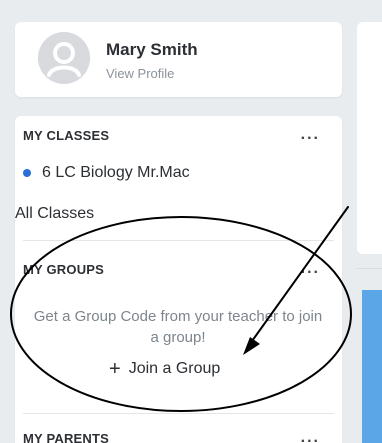 This screenshot has width=382, height=443. I want to click on all-classes-link: All Classes, so click(54, 214).